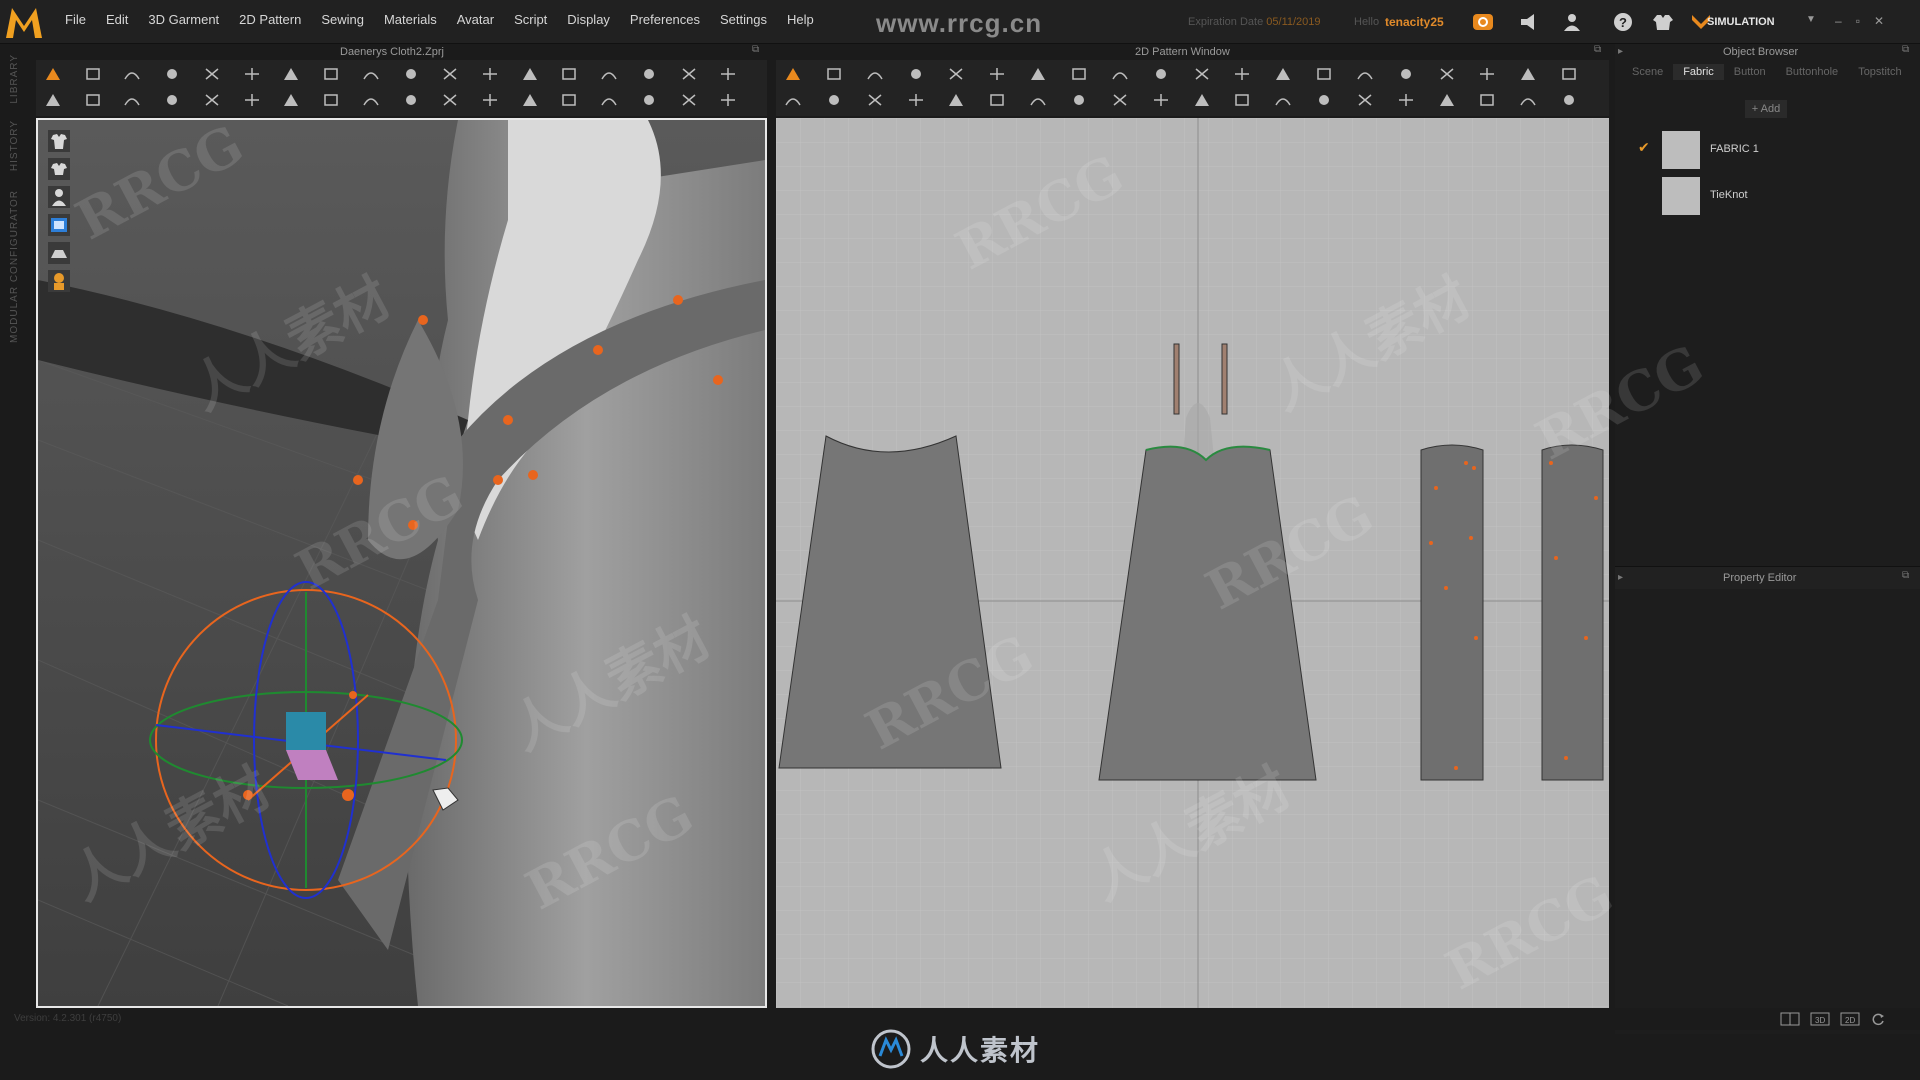  I want to click on avatar-icon, so click(59, 197).